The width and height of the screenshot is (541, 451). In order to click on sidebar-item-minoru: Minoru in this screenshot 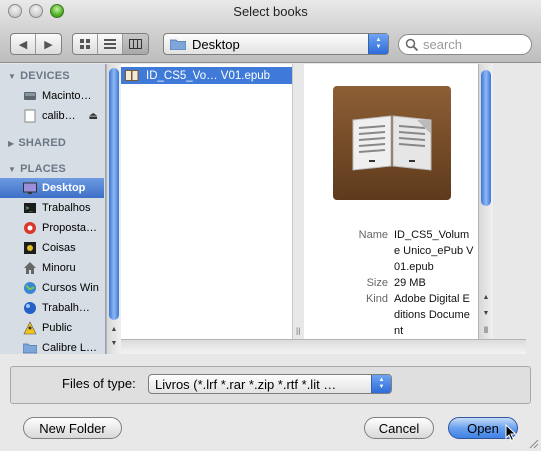, I will do `click(52, 268)`.